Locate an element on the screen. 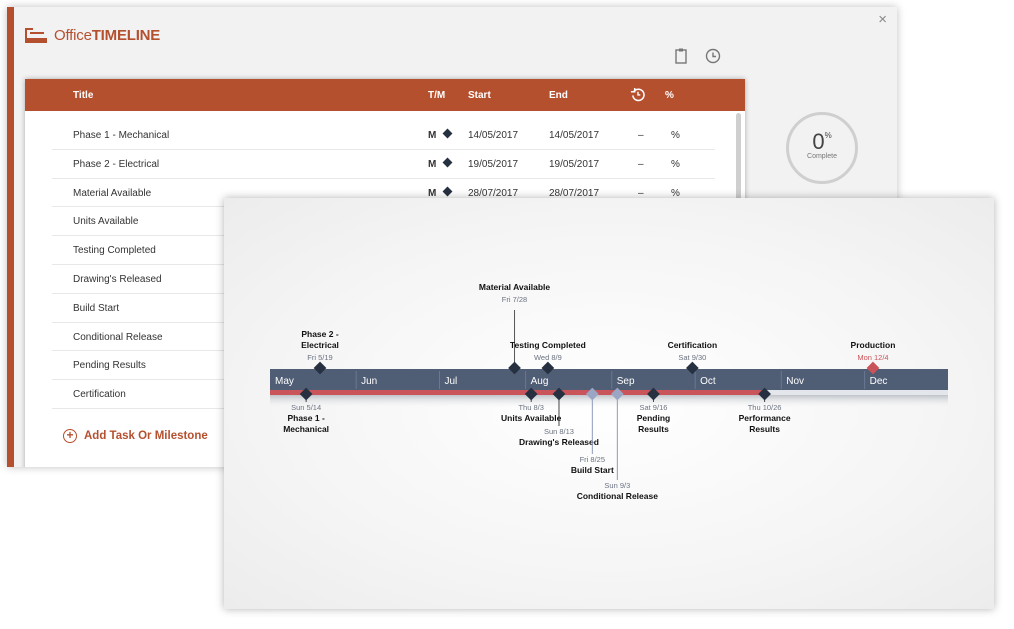  logo-icon is located at coordinates (36, 35).